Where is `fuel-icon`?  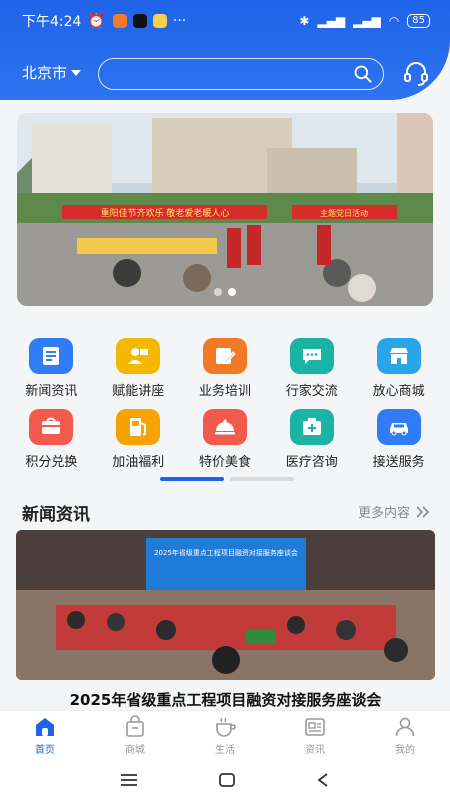 fuel-icon is located at coordinates (138, 427).